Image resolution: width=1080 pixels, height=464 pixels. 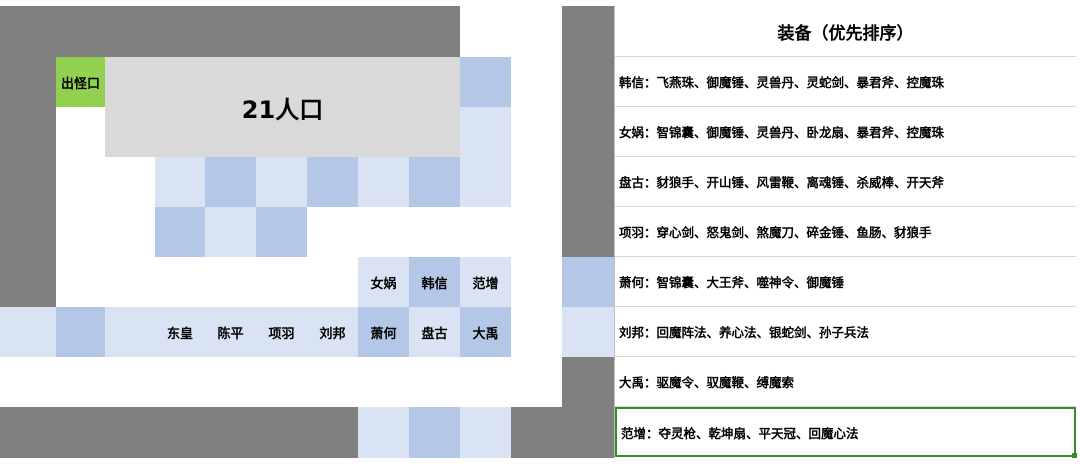 I want to click on hero-label: 刘邦, so click(x=332, y=334).